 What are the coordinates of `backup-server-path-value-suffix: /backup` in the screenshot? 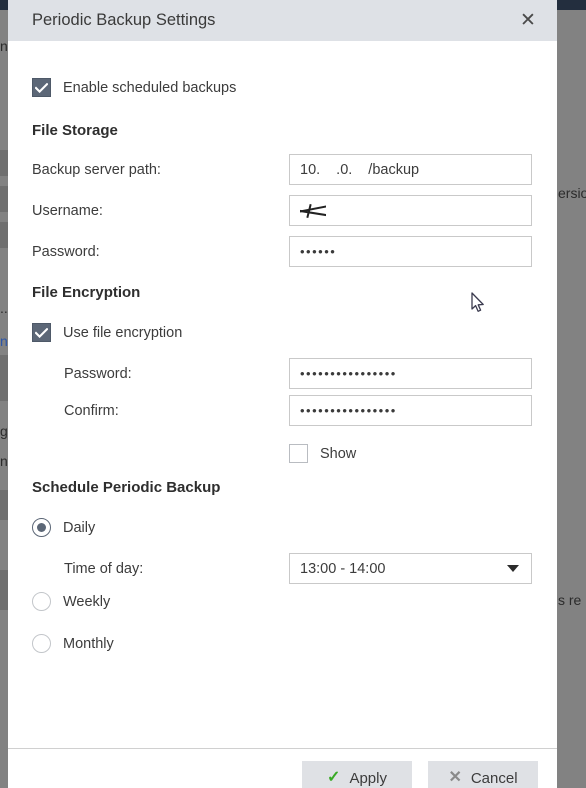 It's located at (394, 169).